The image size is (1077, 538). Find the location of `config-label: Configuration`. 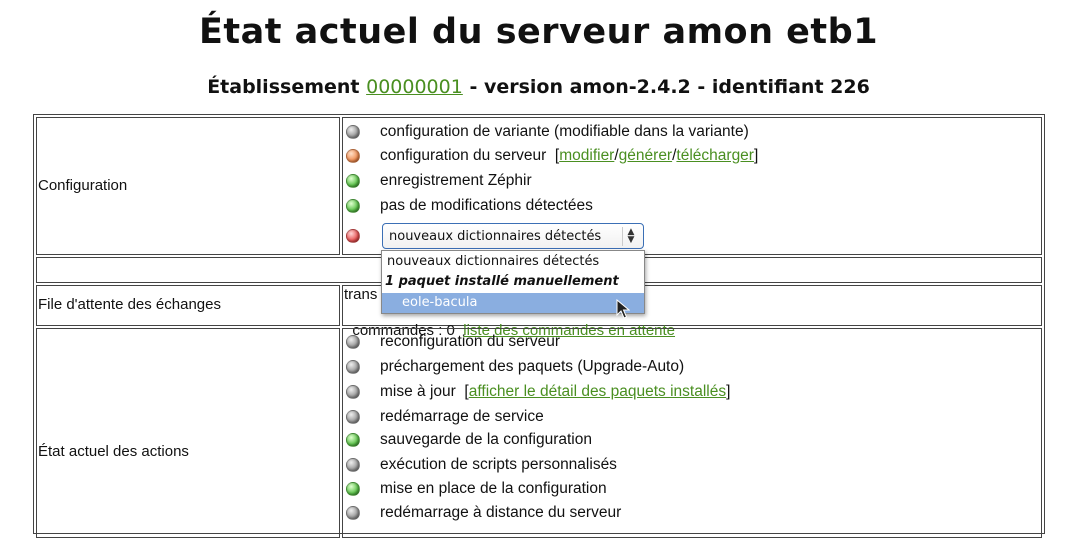

config-label: Configuration is located at coordinates (83, 185).